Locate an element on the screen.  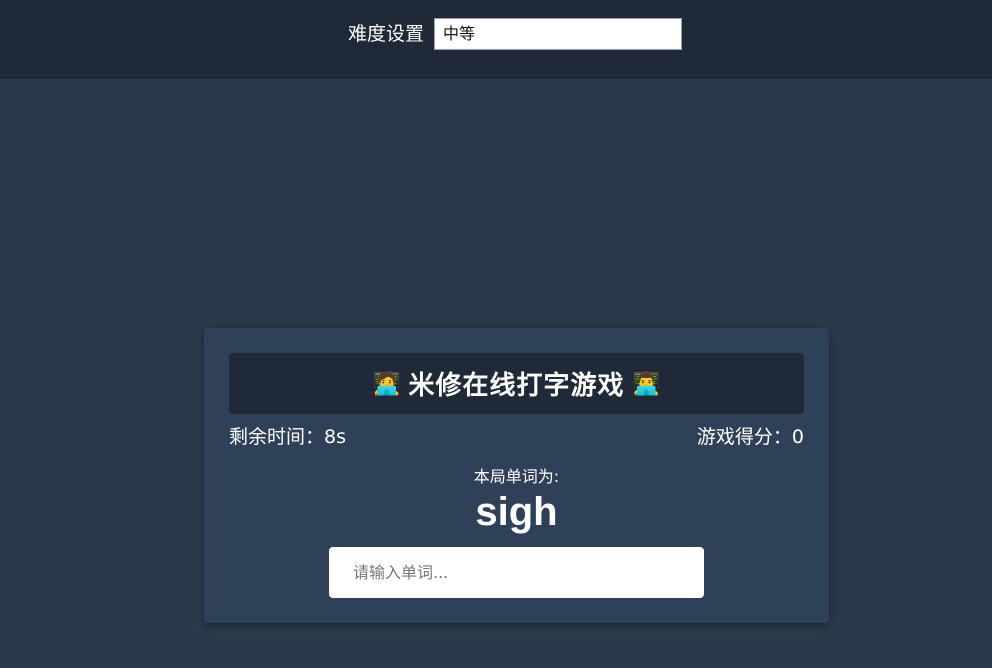
game-title: 米修在线打字游戏 is located at coordinates (516, 386).